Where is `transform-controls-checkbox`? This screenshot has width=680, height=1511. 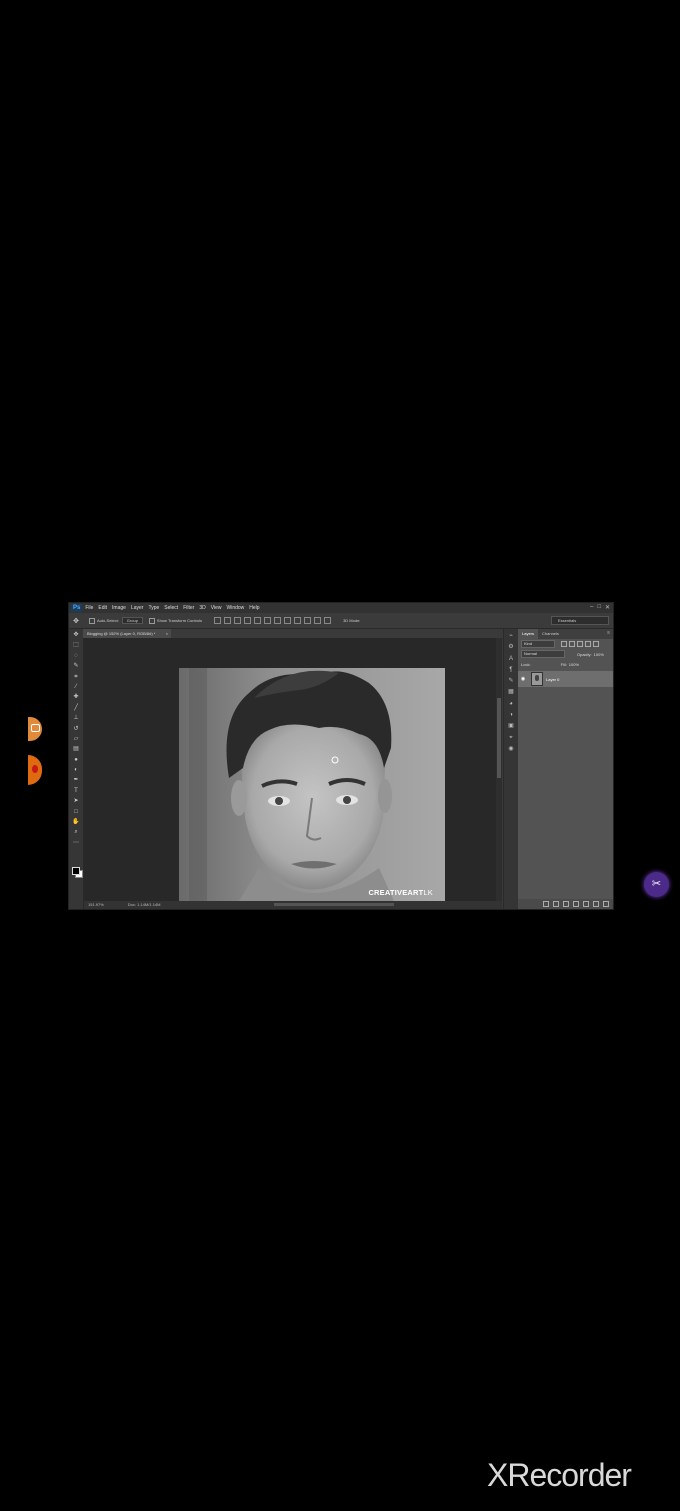
transform-controls-checkbox is located at coordinates (151, 620).